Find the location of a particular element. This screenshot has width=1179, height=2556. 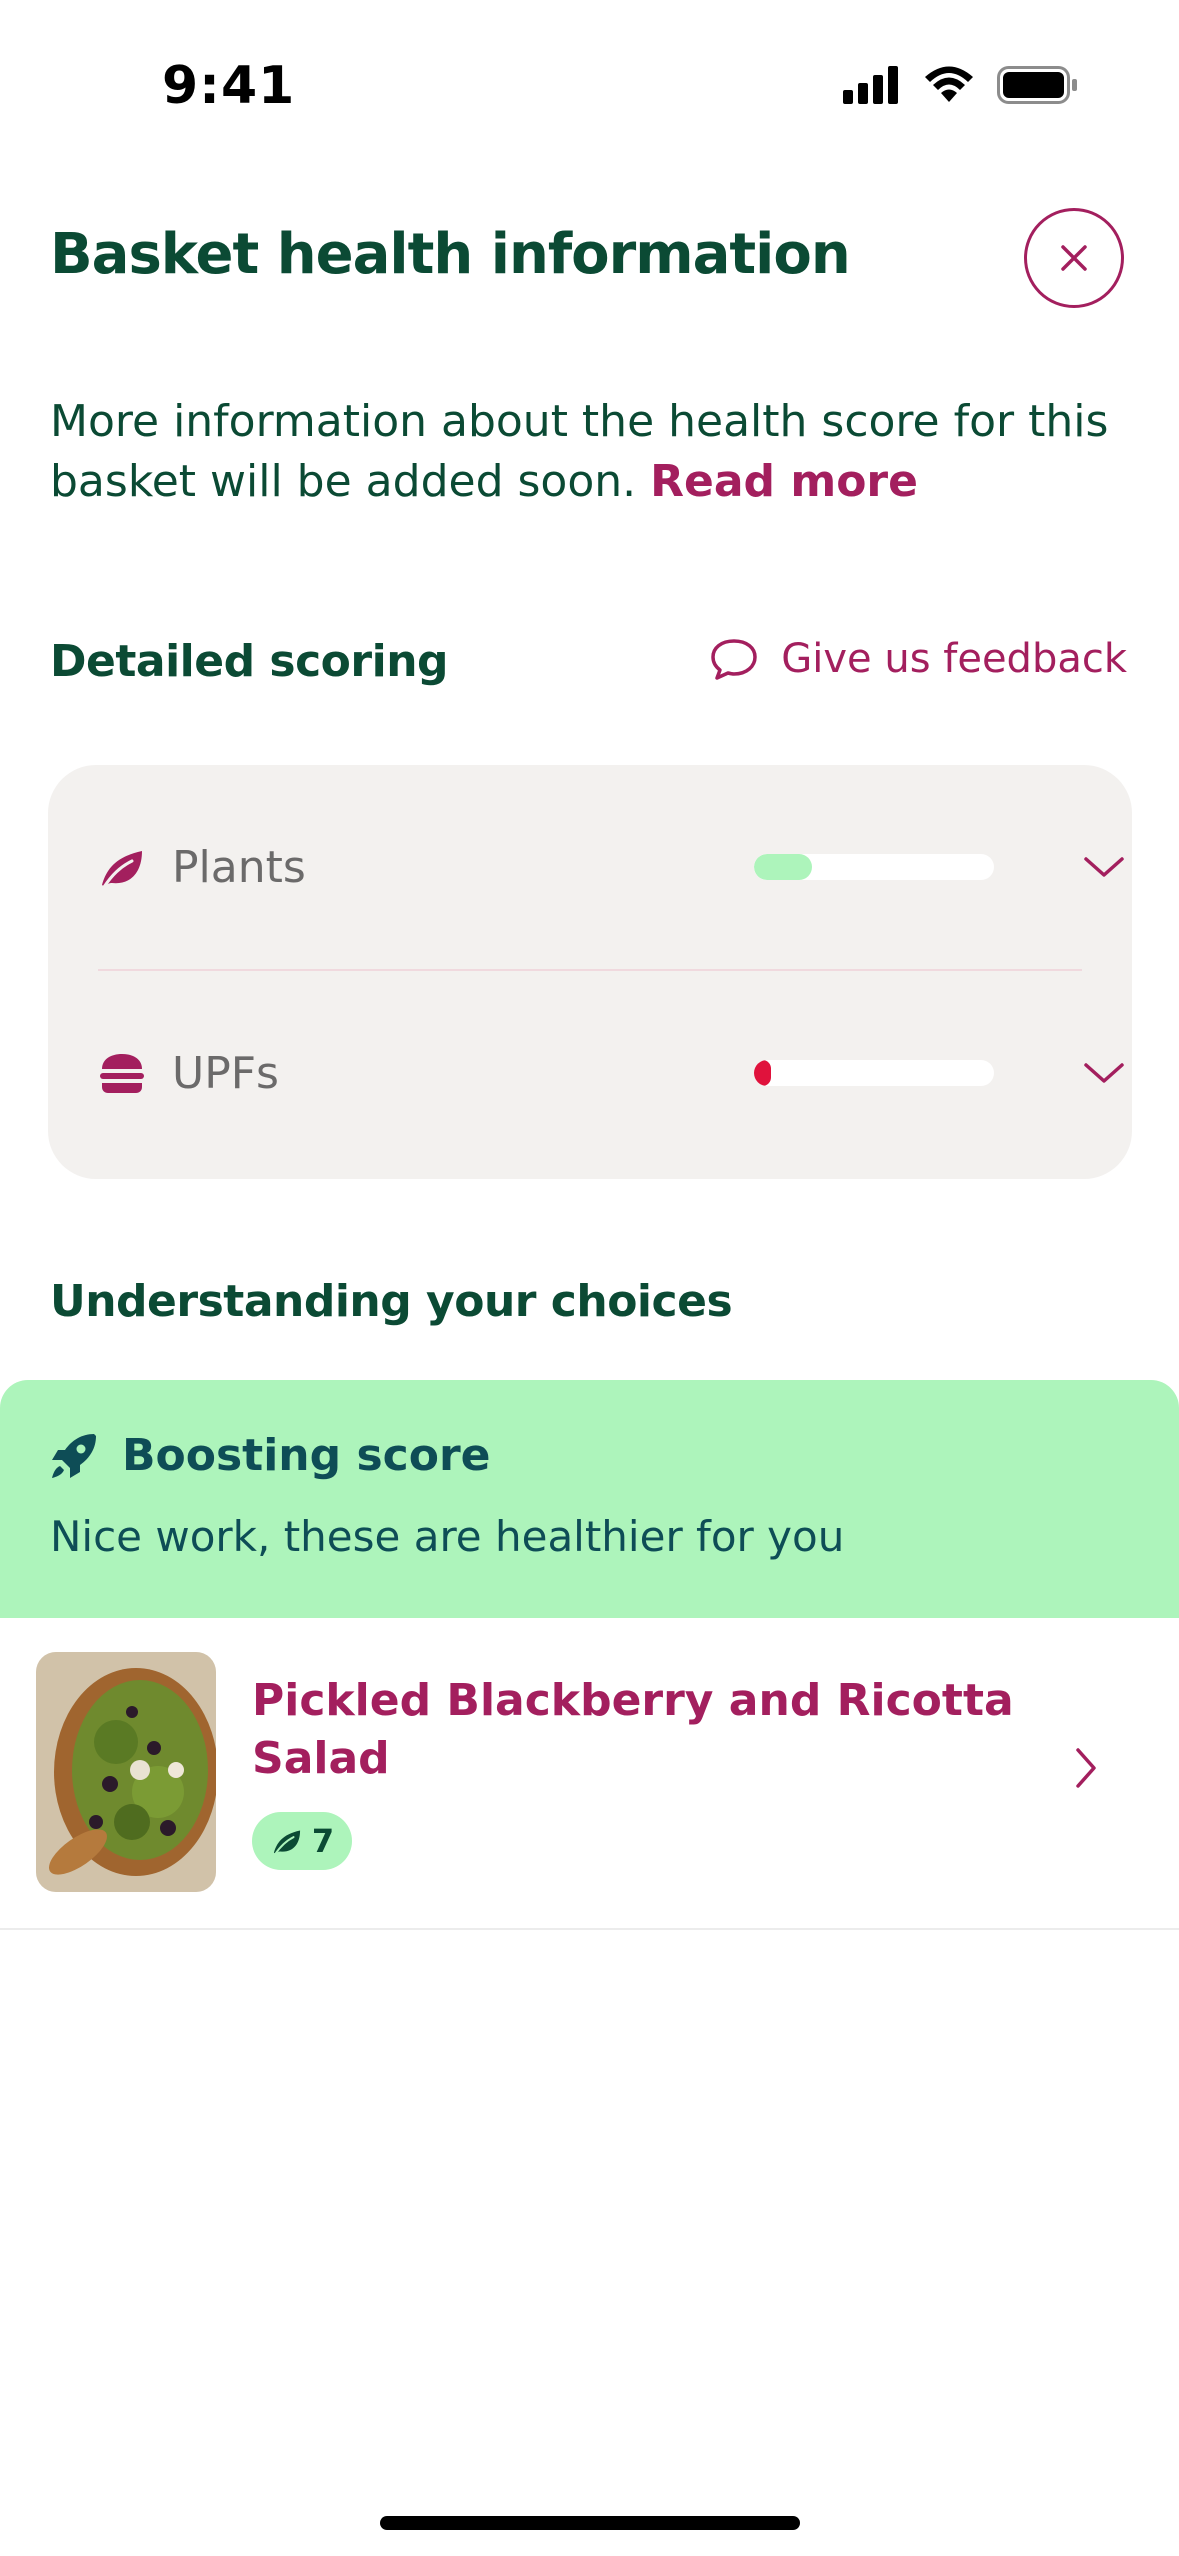

upfs-score-bar is located at coordinates (874, 1073).